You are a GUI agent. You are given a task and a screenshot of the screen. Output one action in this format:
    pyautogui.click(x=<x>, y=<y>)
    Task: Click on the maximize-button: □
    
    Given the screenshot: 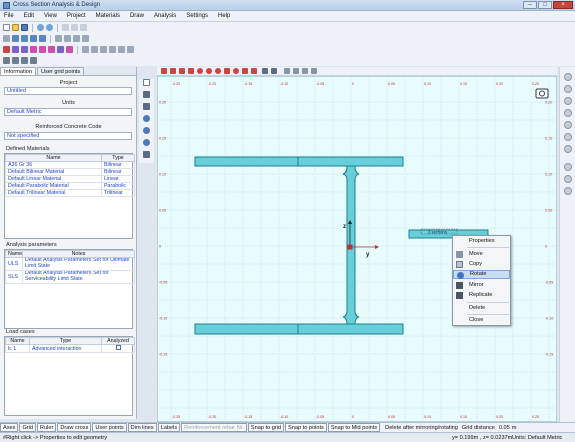 What is the action you would take?
    pyautogui.click(x=545, y=5)
    